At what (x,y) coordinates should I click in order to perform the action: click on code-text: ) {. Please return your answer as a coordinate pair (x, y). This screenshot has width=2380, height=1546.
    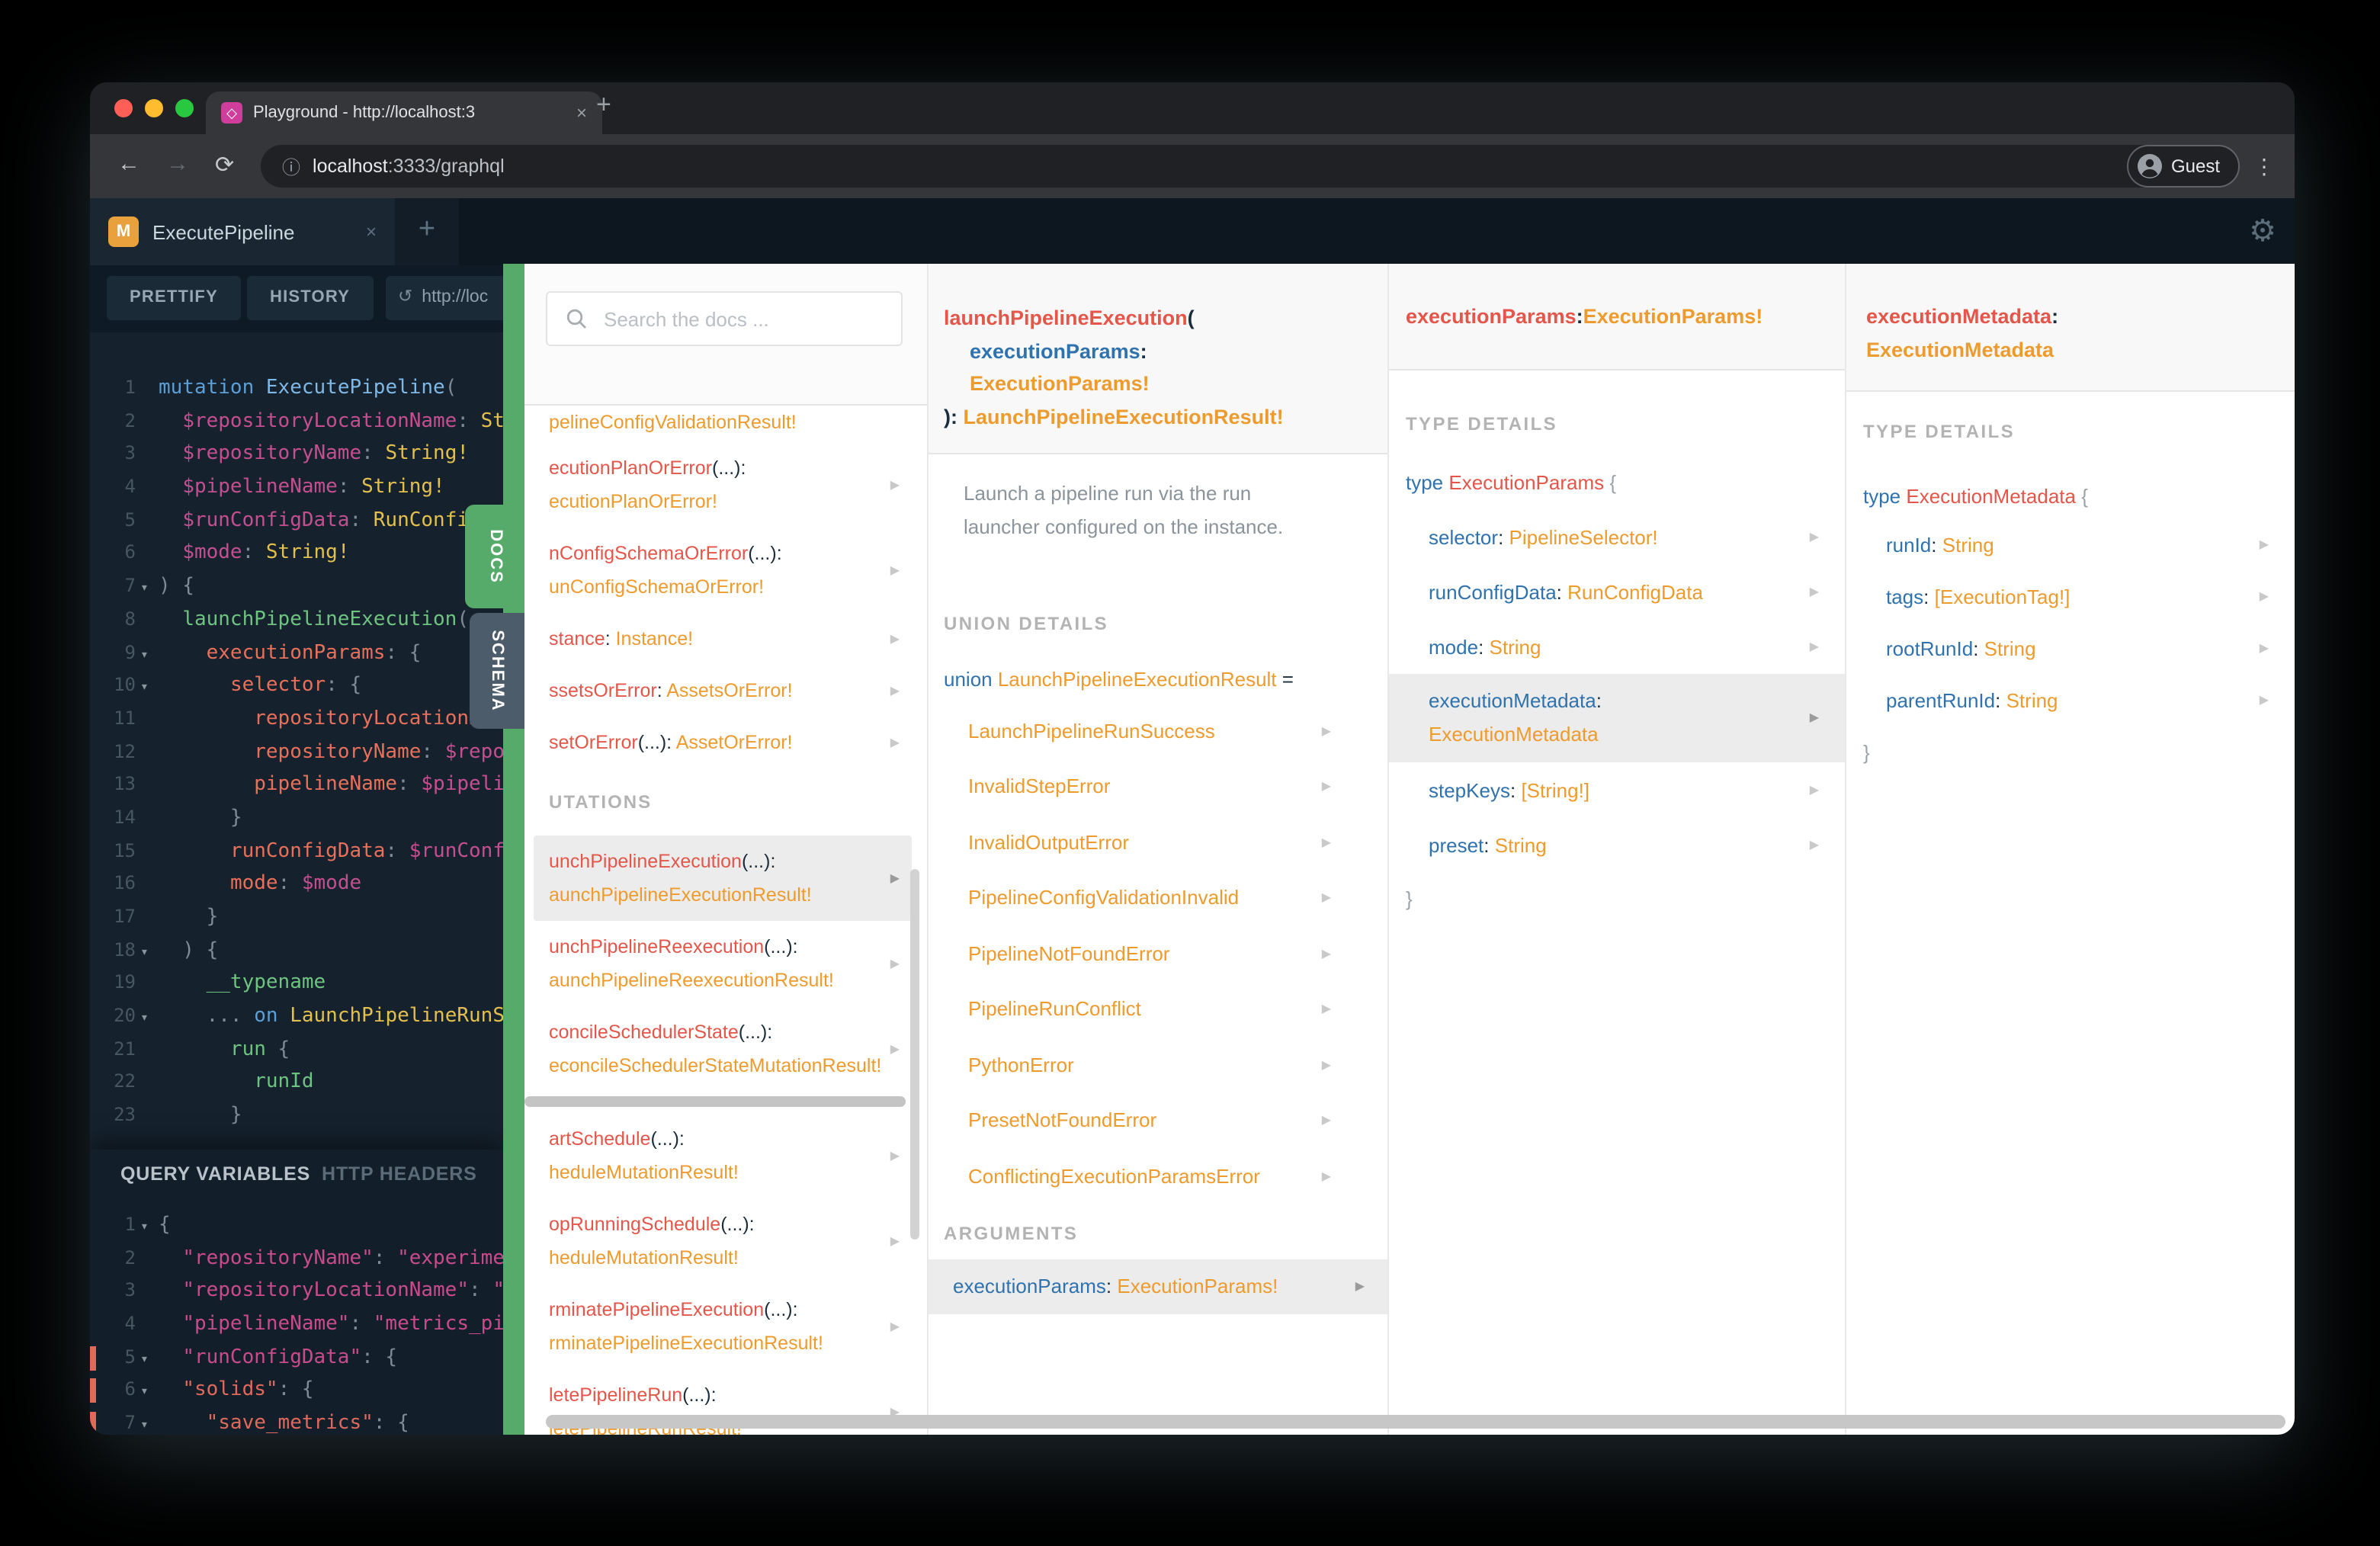
    Looking at the image, I should click on (176, 586).